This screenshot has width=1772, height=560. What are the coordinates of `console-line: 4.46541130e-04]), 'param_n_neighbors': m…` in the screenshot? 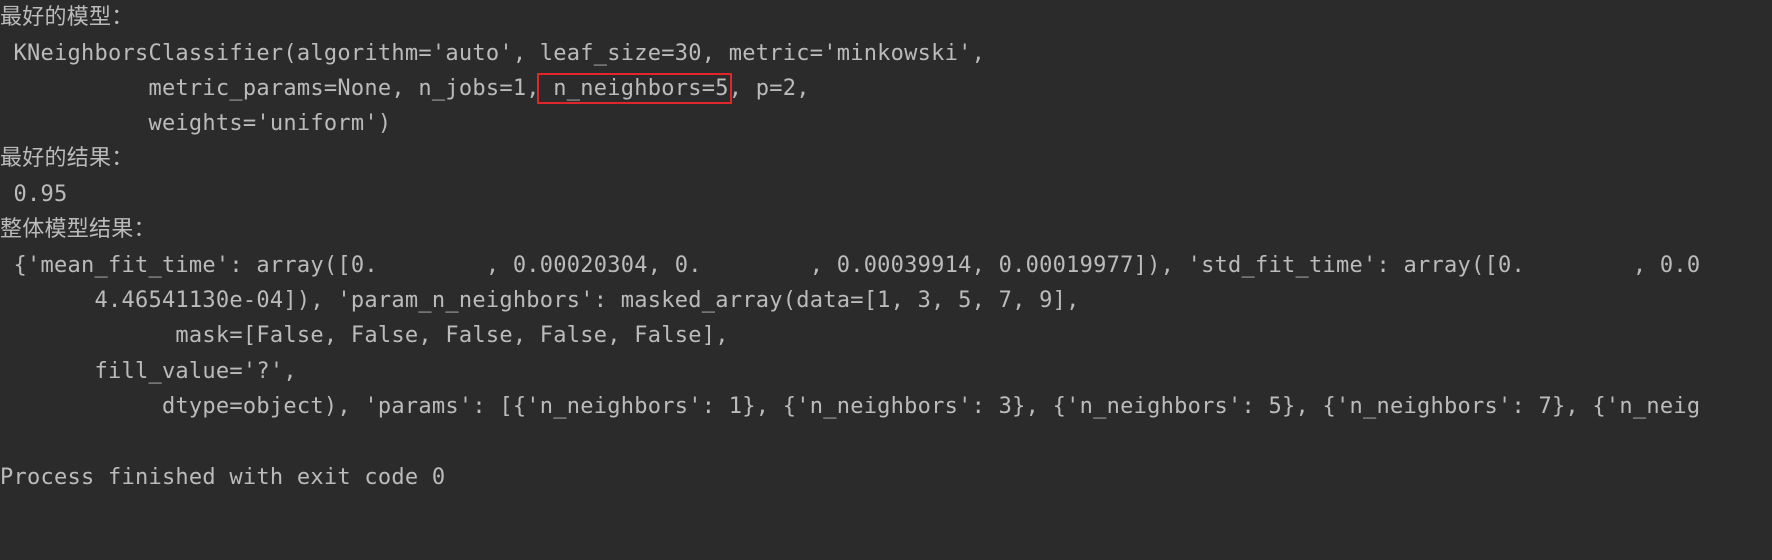 It's located at (540, 300).